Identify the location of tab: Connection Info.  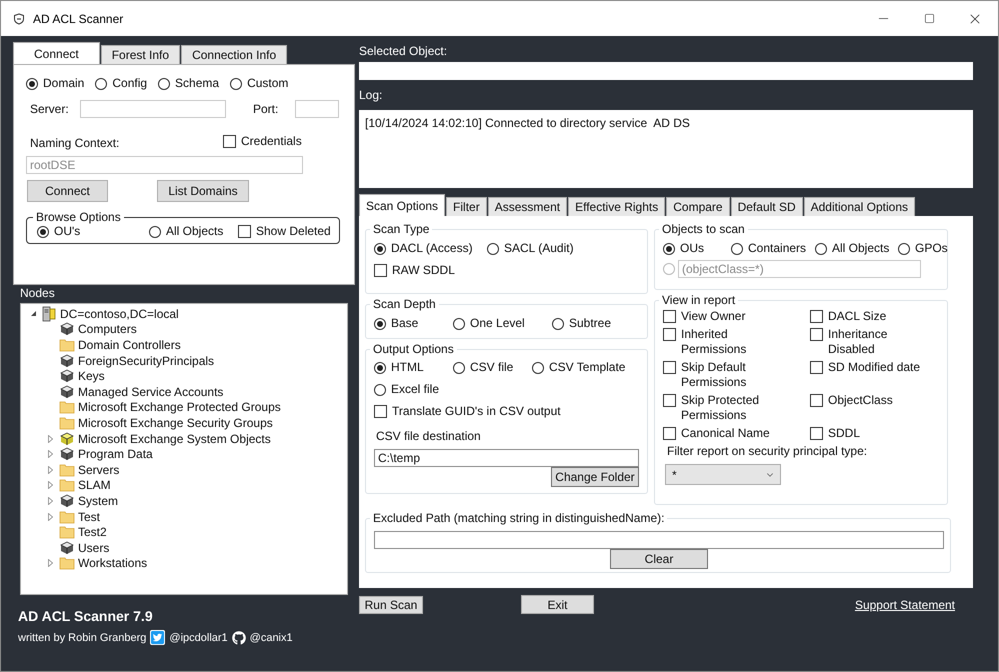
(234, 54).